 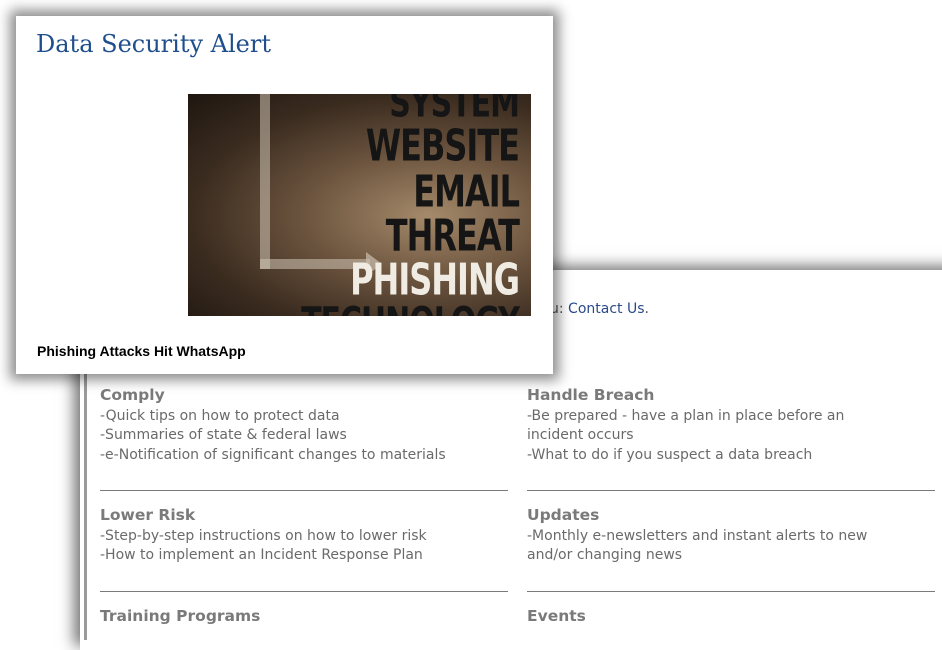 I want to click on comply-line: -Summaries of state & federal laws, so click(x=223, y=435).